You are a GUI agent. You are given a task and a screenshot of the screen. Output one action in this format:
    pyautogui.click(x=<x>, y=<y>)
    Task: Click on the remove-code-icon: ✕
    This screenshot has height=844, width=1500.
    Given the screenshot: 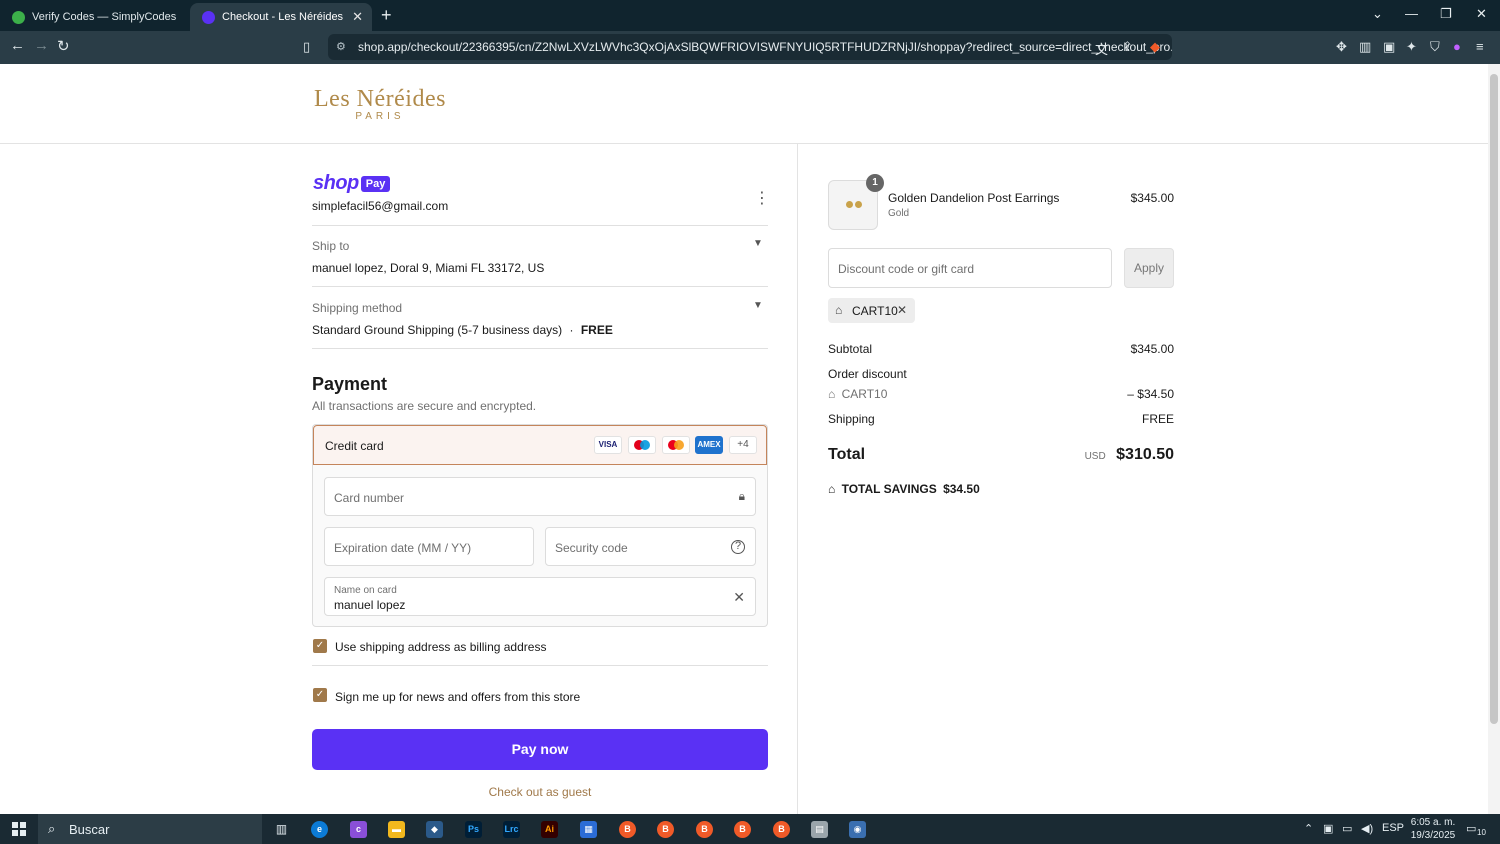 What is the action you would take?
    pyautogui.click(x=902, y=310)
    